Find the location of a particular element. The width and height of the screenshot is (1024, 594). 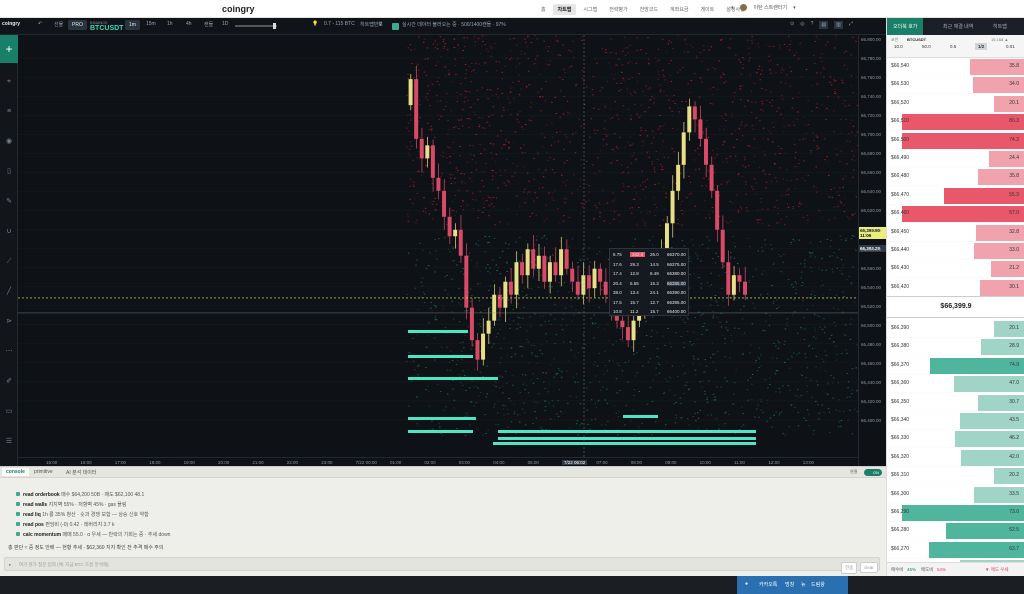

nav-item-0: 홈 is located at coordinates (543, 9).